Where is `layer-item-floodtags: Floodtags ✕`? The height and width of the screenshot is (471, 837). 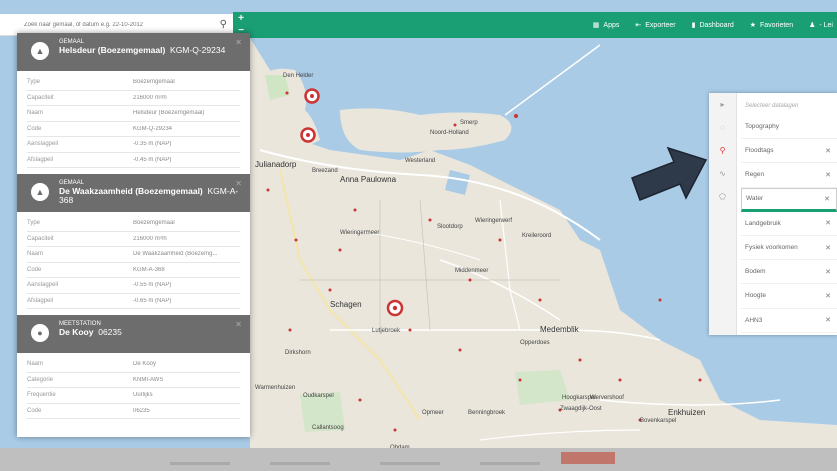
layer-item-floodtags: Floodtags ✕ is located at coordinates (789, 151).